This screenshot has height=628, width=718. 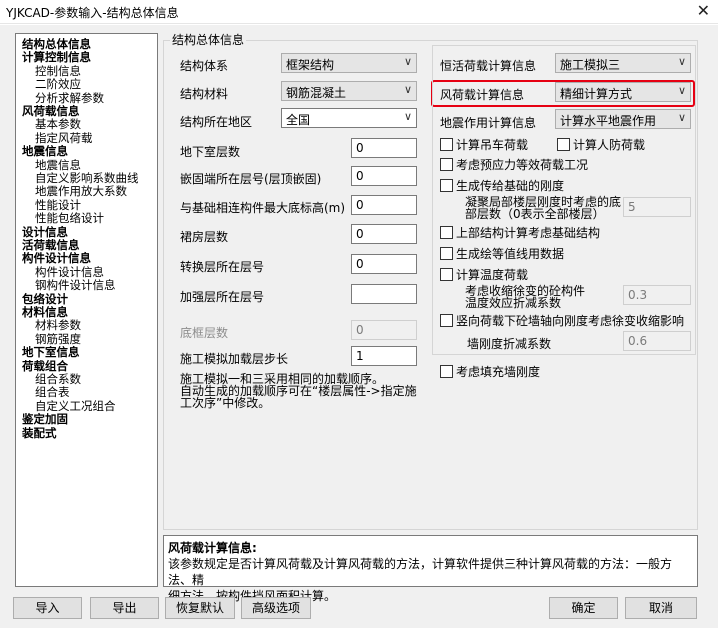 What do you see at coordinates (498, 372) in the screenshot?
I see `infill-wall-label: 考虑填充墙刚度` at bounding box center [498, 372].